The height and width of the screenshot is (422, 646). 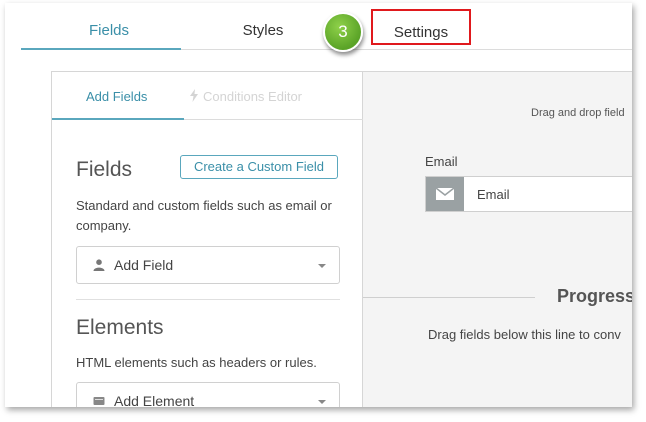 What do you see at coordinates (196, 362) in the screenshot?
I see `elements-section-description: HTML elements such as headers or rules.` at bounding box center [196, 362].